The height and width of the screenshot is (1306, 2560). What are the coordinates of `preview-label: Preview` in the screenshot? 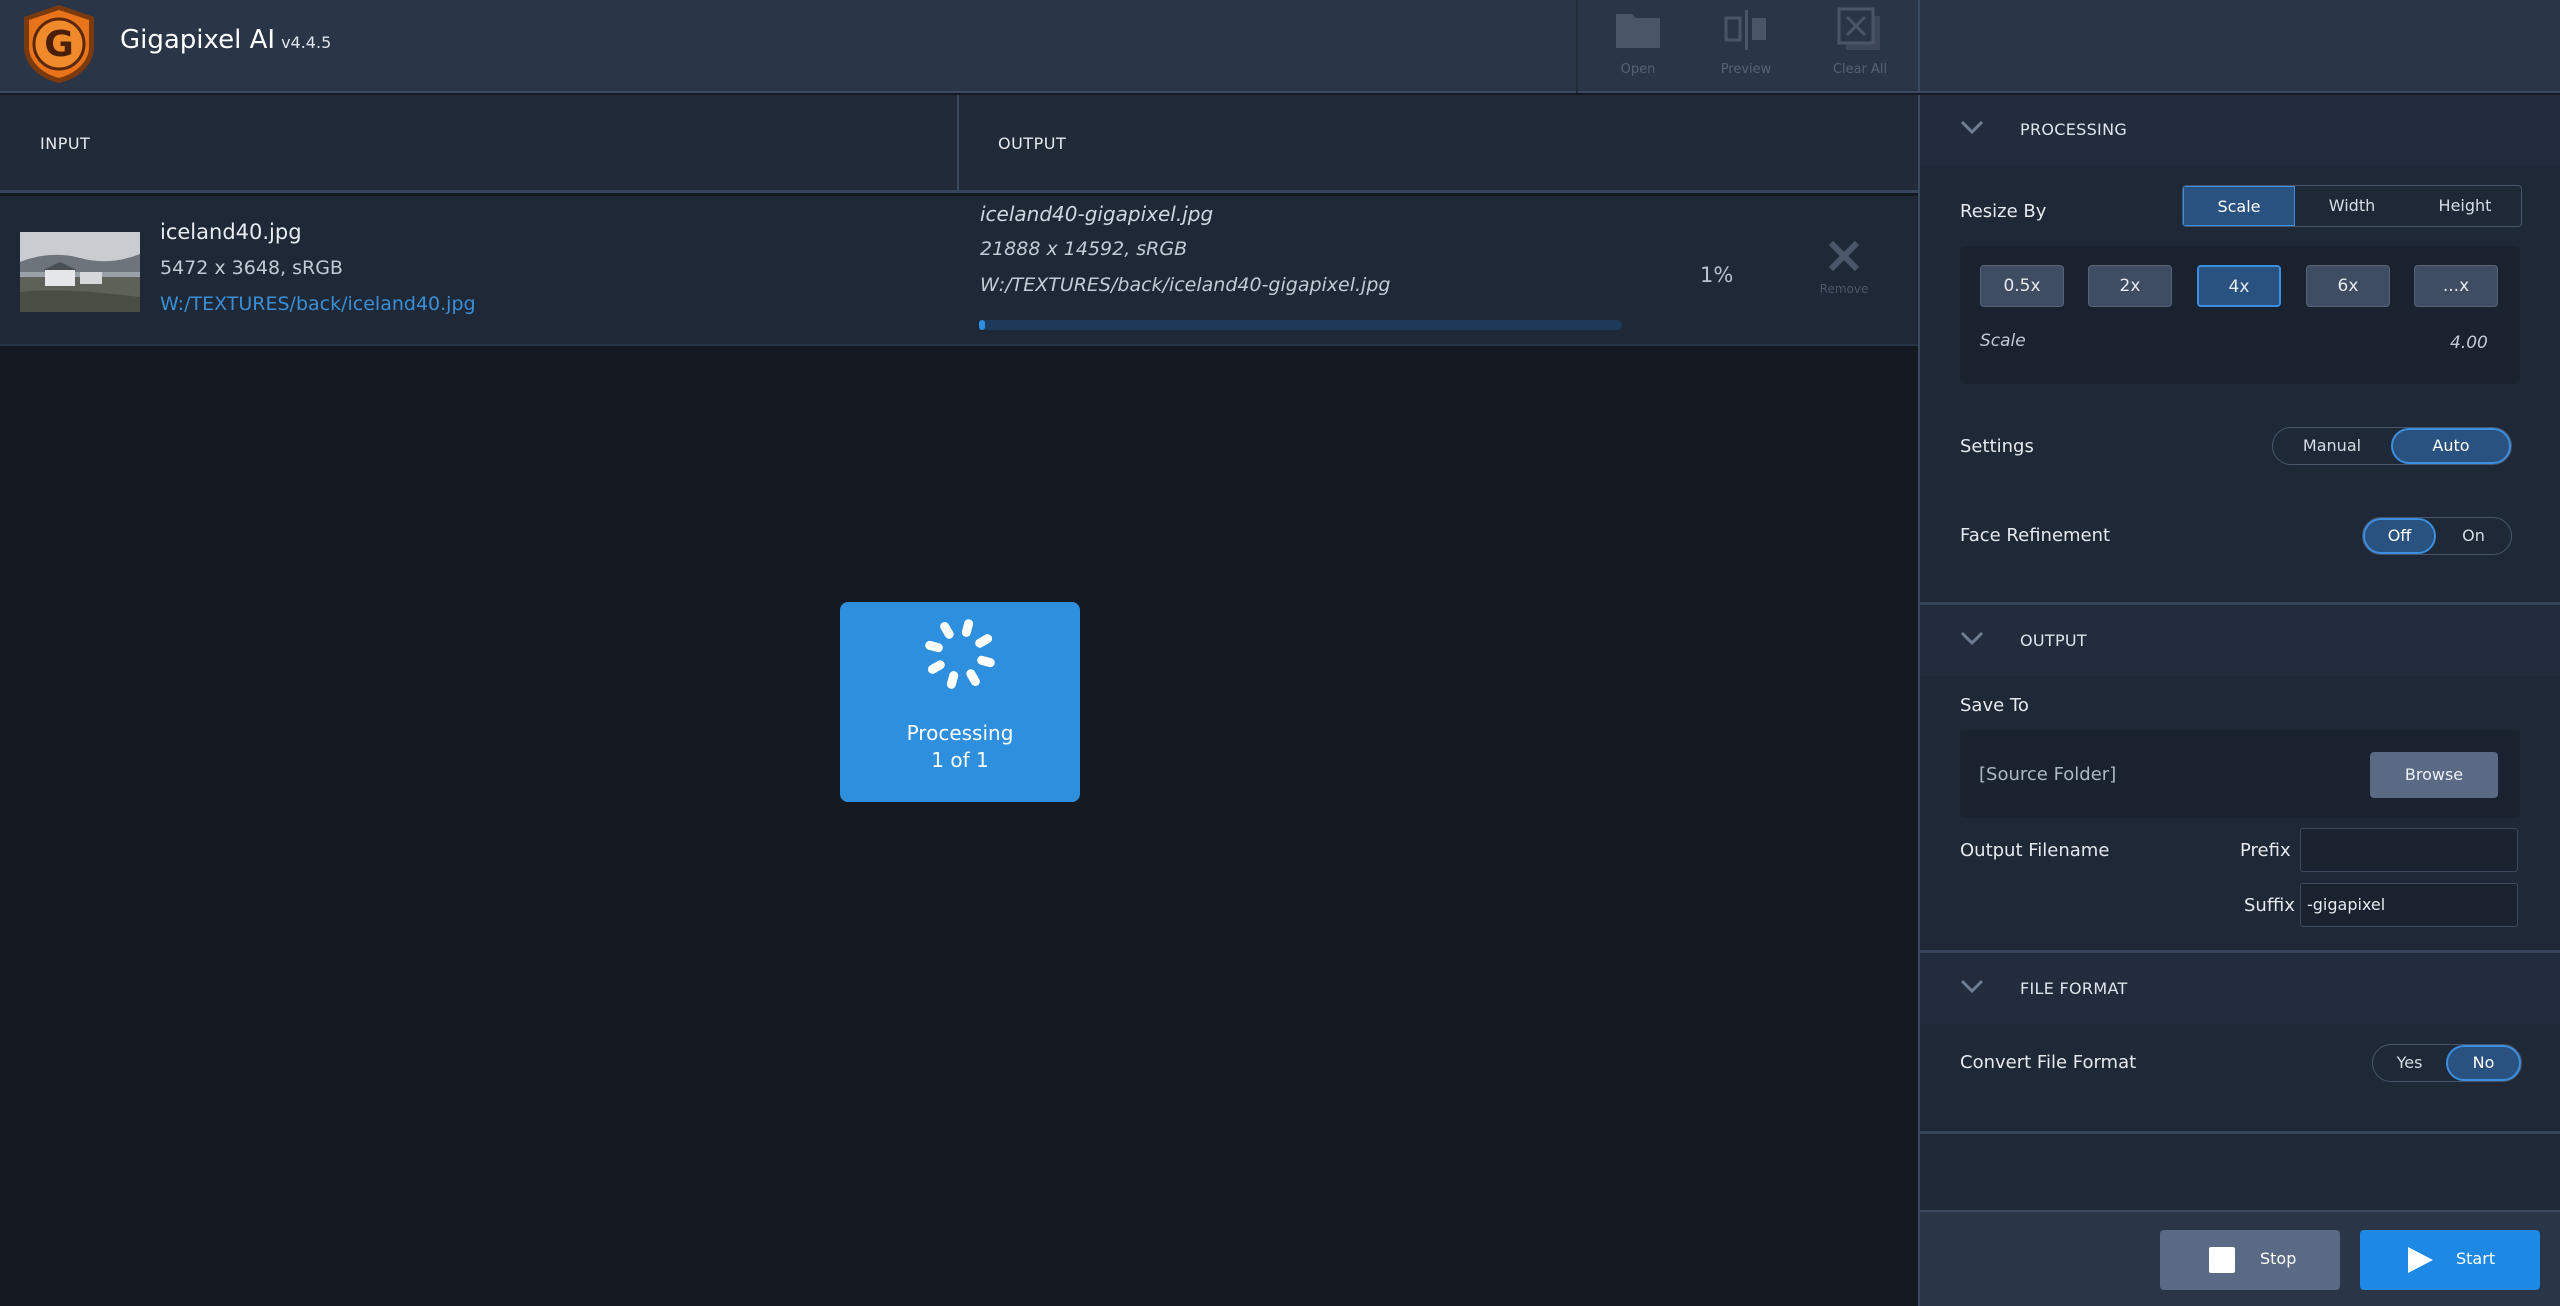 It's located at (1746, 69).